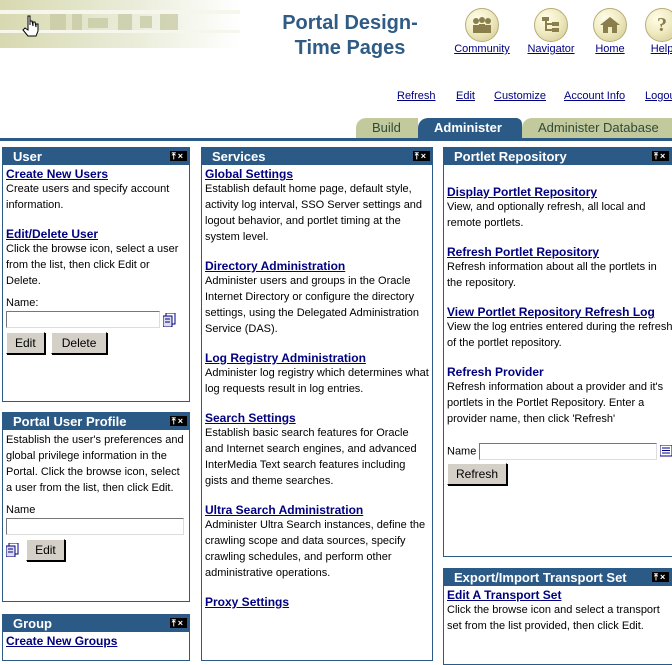 This screenshot has width=672, height=665. I want to click on browse-list-icon, so click(665, 451).